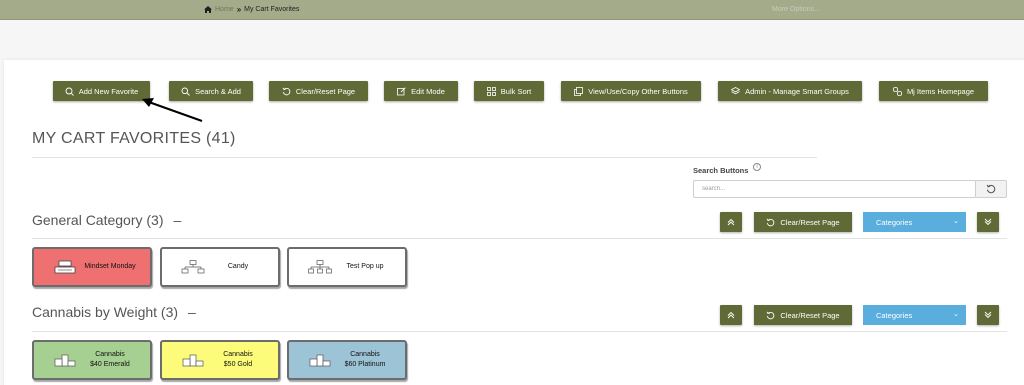 The height and width of the screenshot is (385, 1024). I want to click on breadcrumb: Home » My Cart Favorites, so click(251, 9).